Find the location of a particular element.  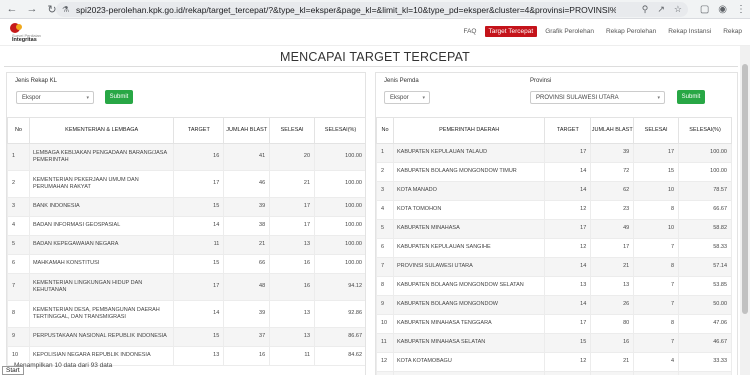

cell-target: 15 is located at coordinates (199, 337).